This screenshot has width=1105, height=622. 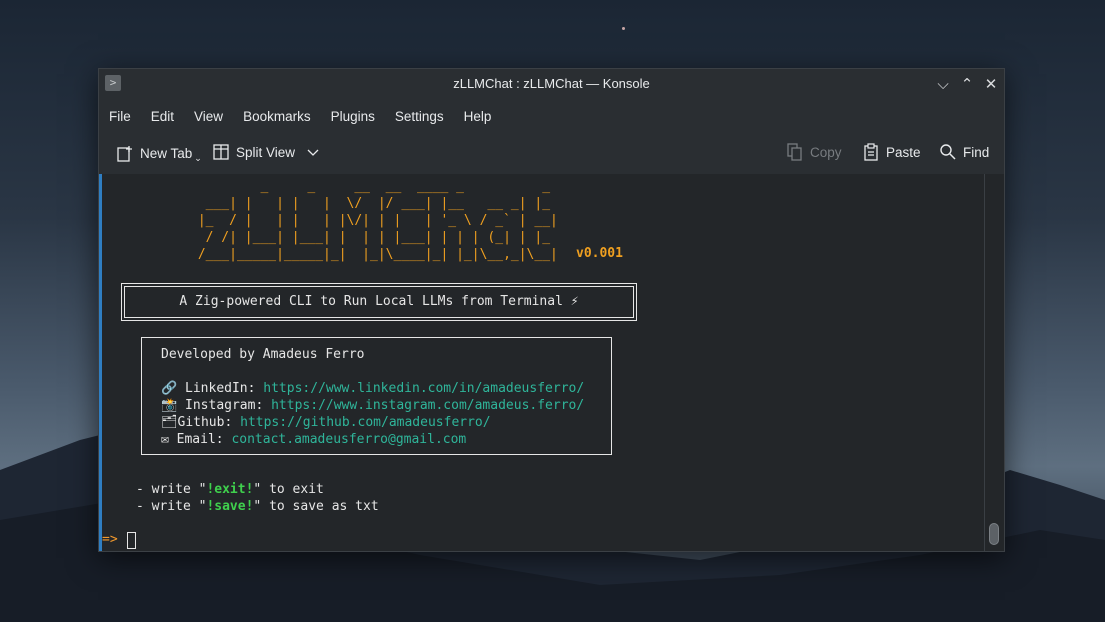 What do you see at coordinates (967, 84) in the screenshot?
I see `maximize-button: ⌃` at bounding box center [967, 84].